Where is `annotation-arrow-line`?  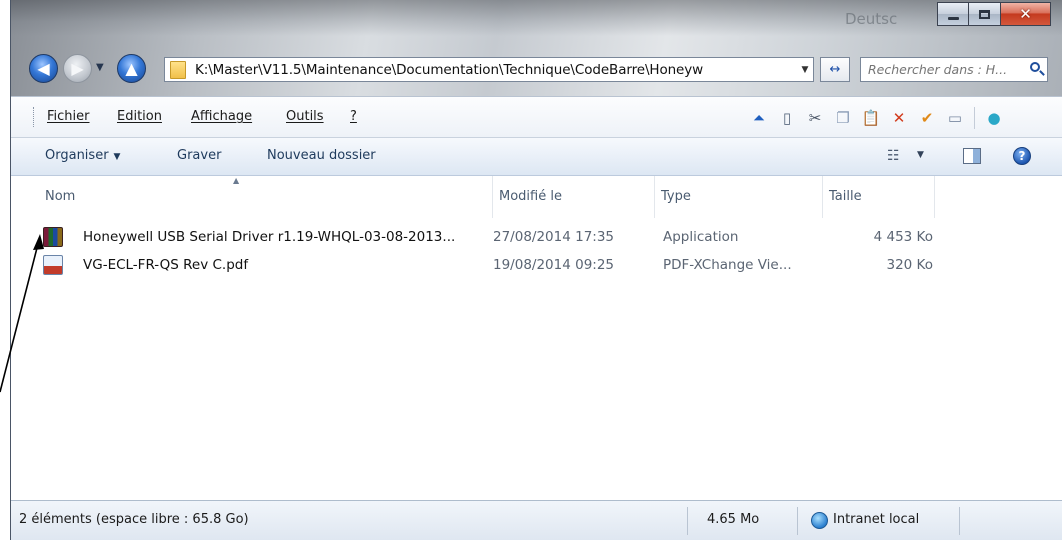
annotation-arrow-line is located at coordinates (19, 318).